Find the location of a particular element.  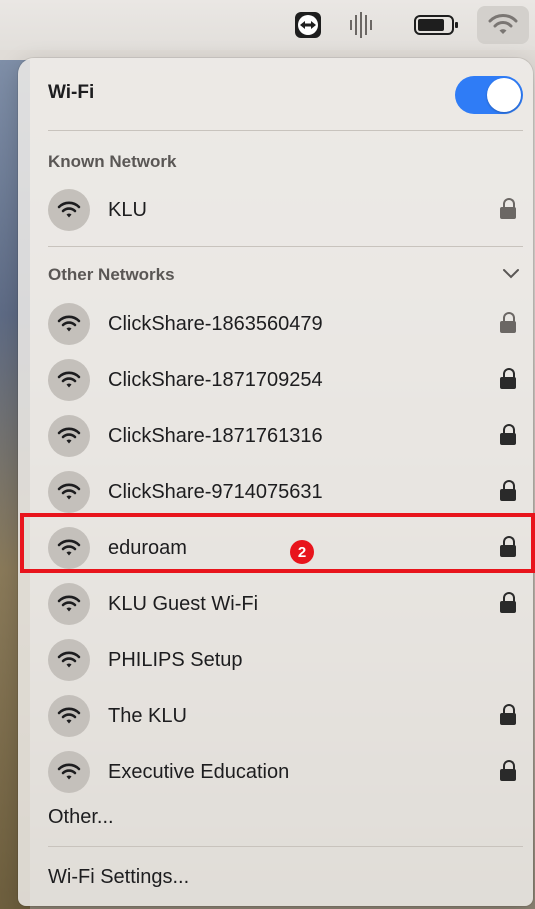

toggle-knob is located at coordinates (504, 95).